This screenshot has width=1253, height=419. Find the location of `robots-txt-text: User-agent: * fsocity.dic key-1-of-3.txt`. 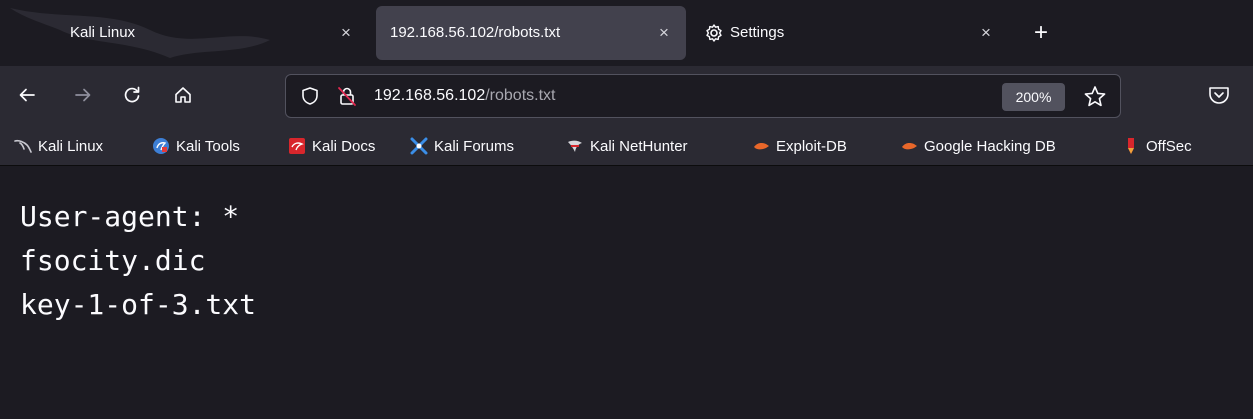

robots-txt-text: User-agent: * fsocity.dic key-1-of-3.txt is located at coordinates (138, 261).